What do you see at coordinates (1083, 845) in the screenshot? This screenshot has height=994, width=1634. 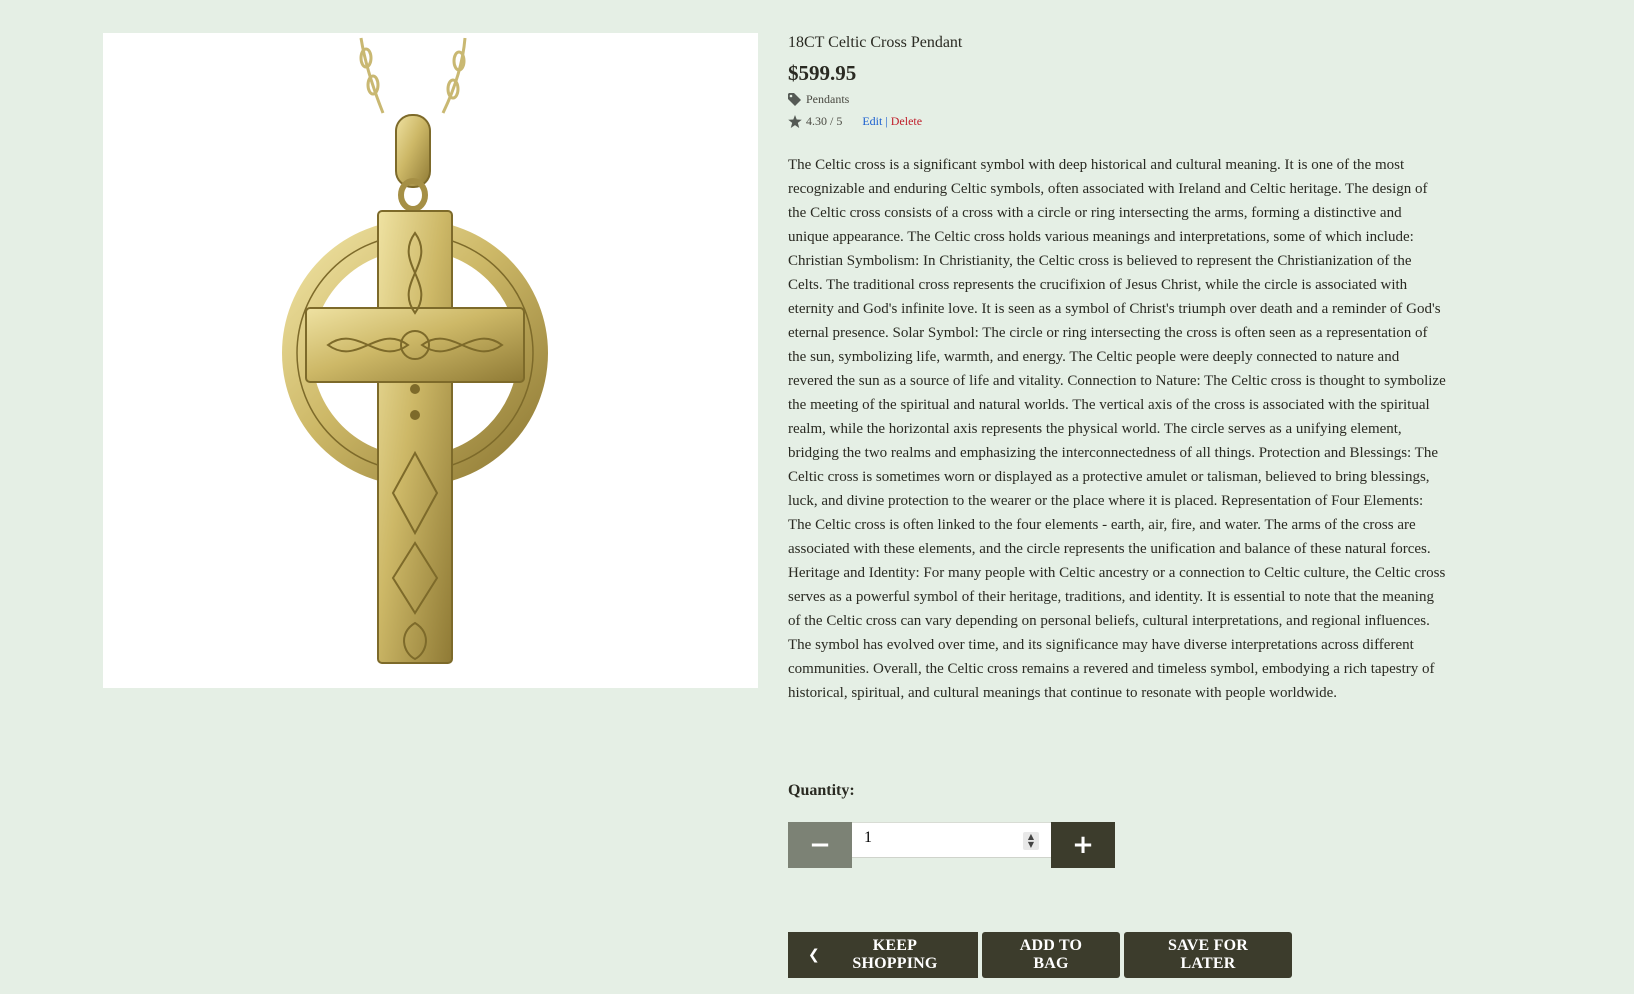 I see `increase-quantity-button: +` at bounding box center [1083, 845].